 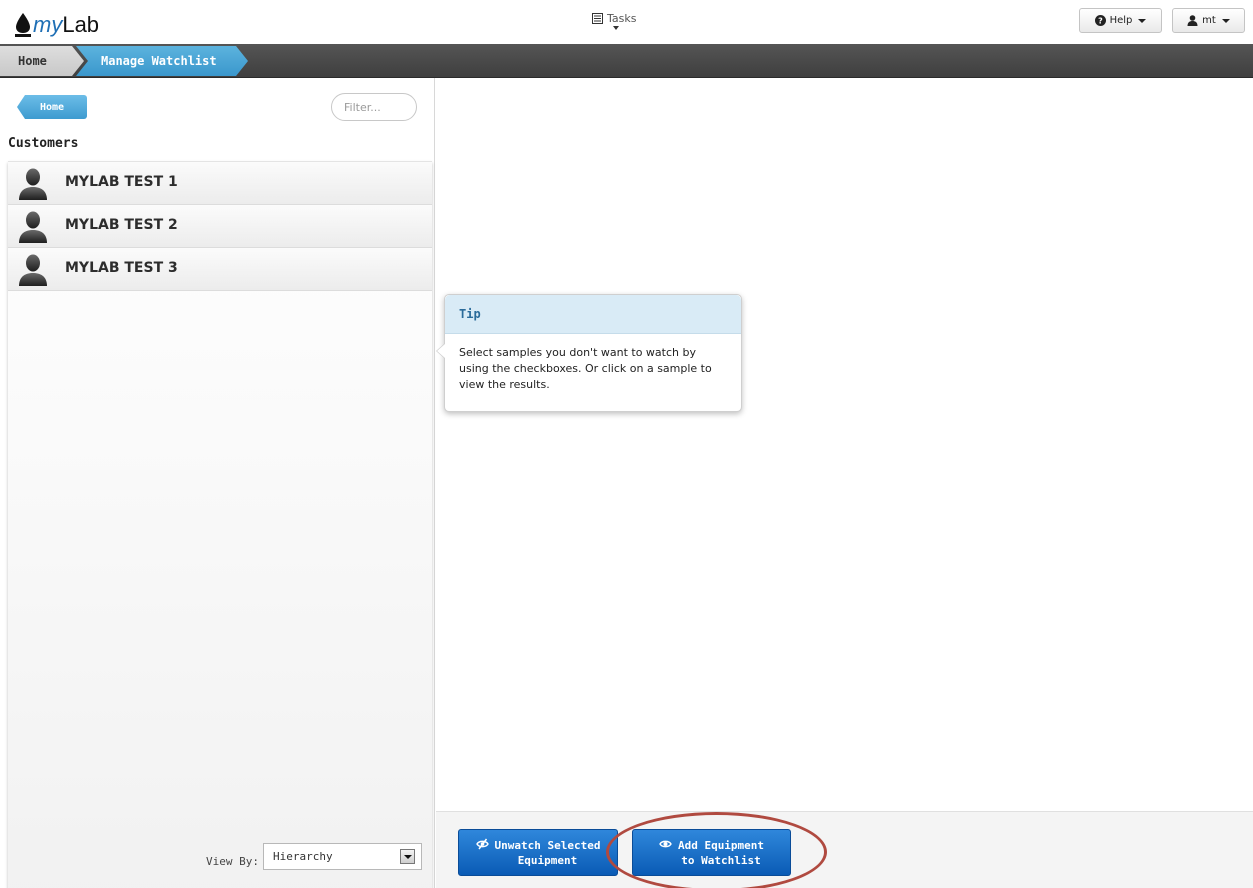 I want to click on list-icon, so click(x=597, y=18).